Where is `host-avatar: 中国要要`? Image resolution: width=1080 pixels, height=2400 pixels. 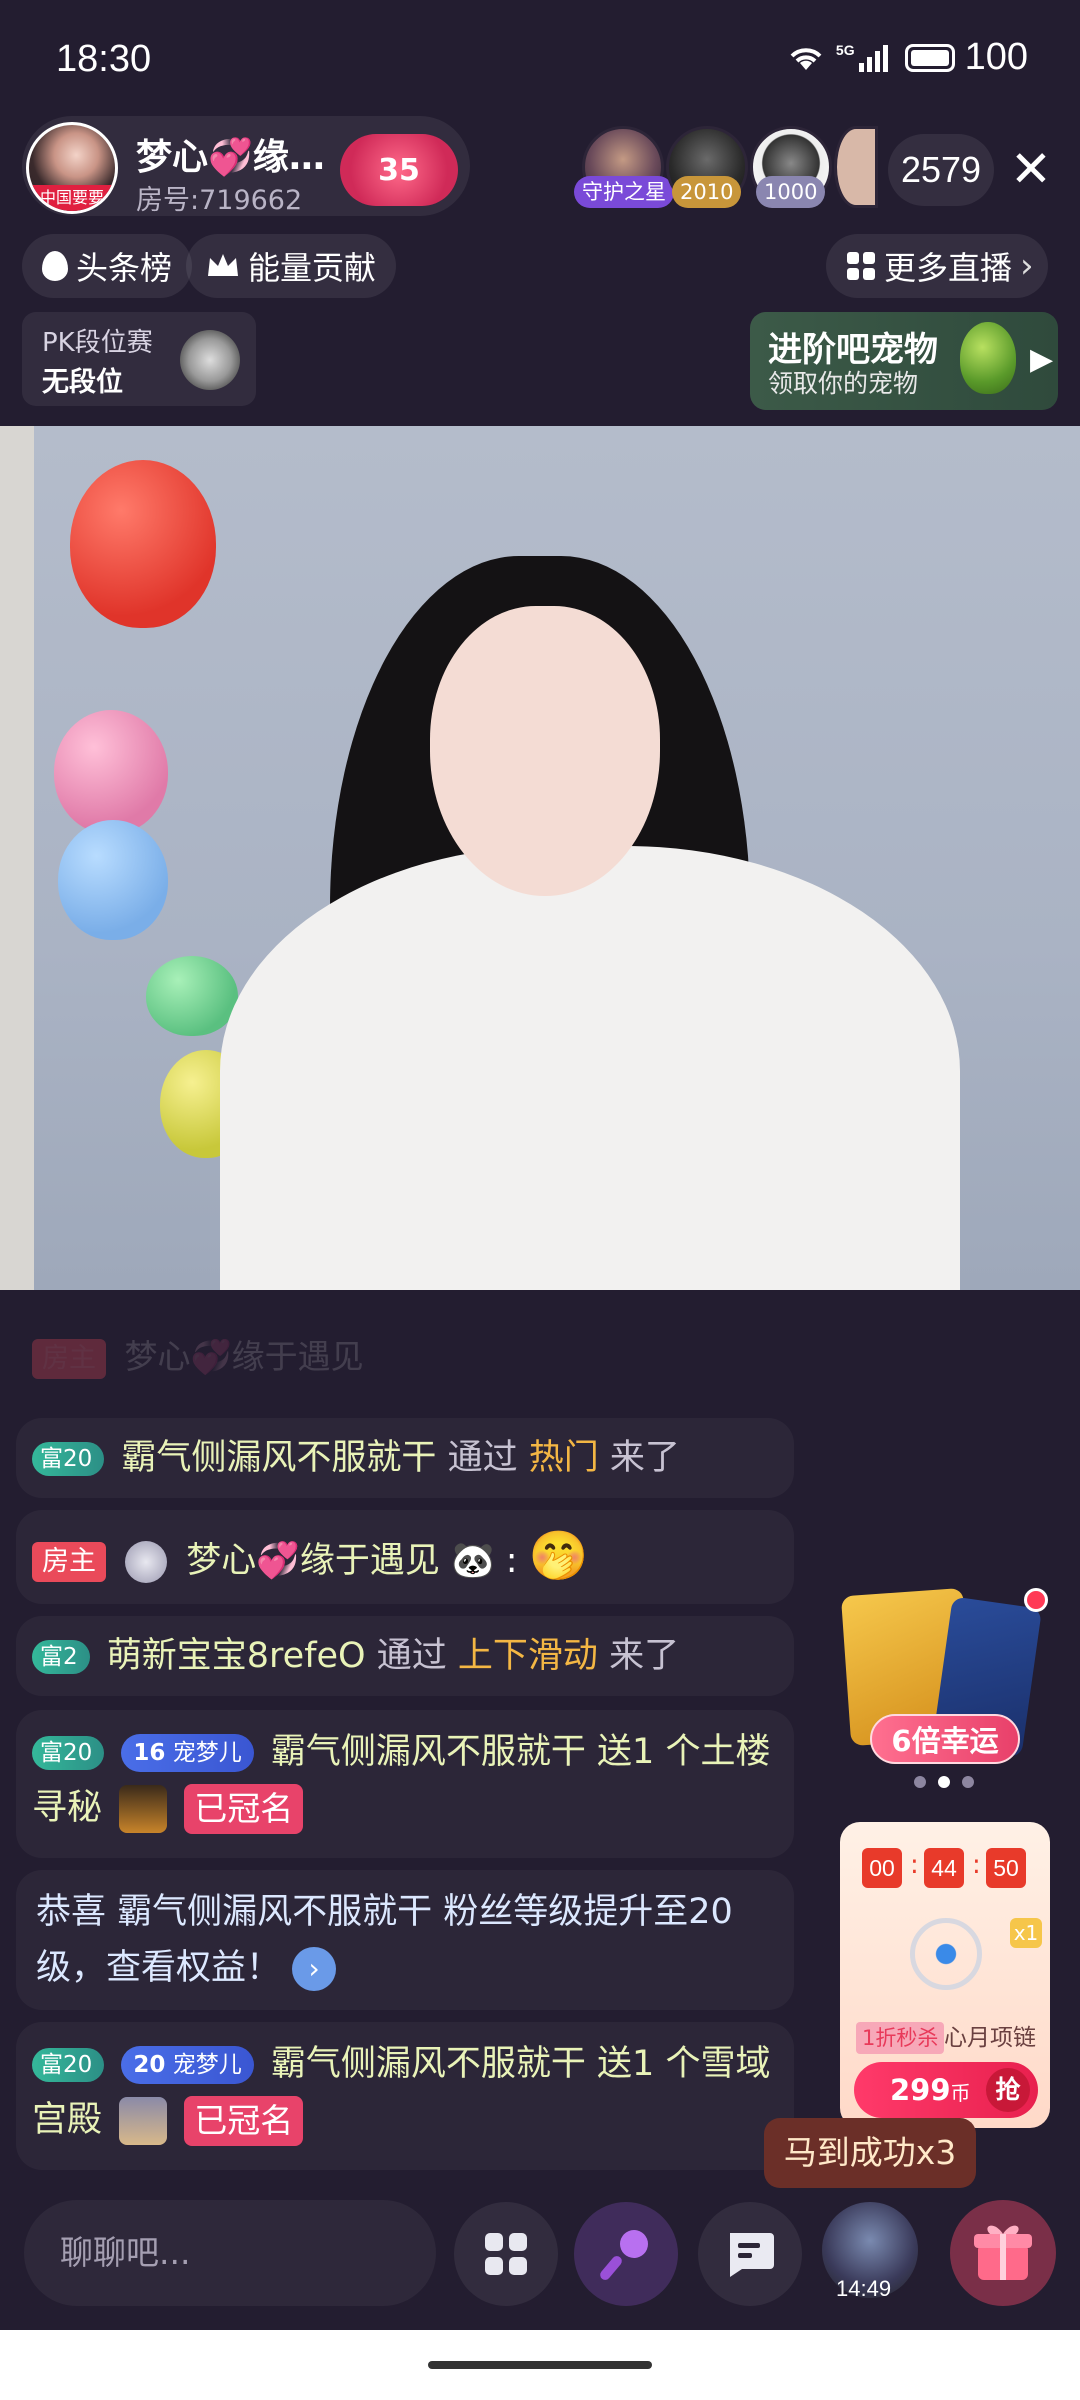 host-avatar: 中国要要 is located at coordinates (72, 168).